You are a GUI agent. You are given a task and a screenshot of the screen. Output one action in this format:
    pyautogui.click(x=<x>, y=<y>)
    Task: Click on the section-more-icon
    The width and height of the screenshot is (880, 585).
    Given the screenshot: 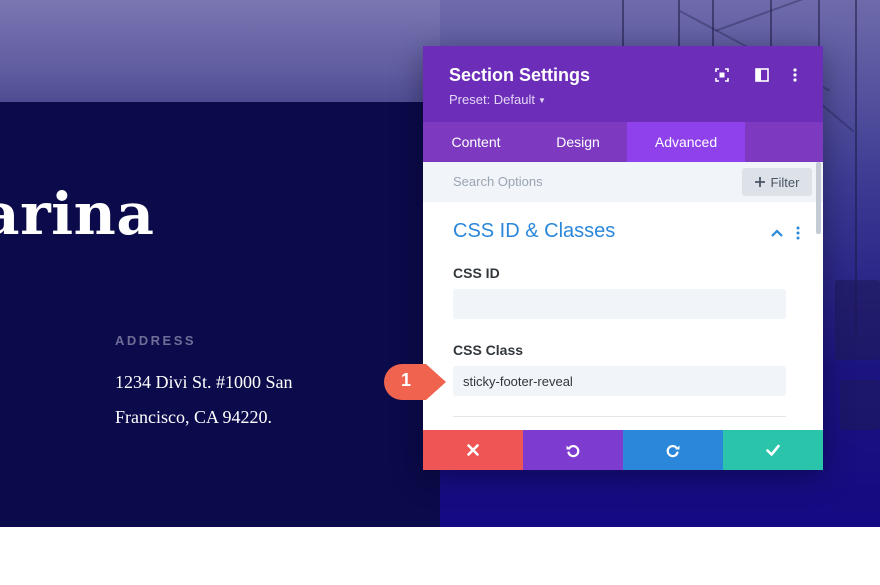 What is the action you would take?
    pyautogui.click(x=798, y=233)
    